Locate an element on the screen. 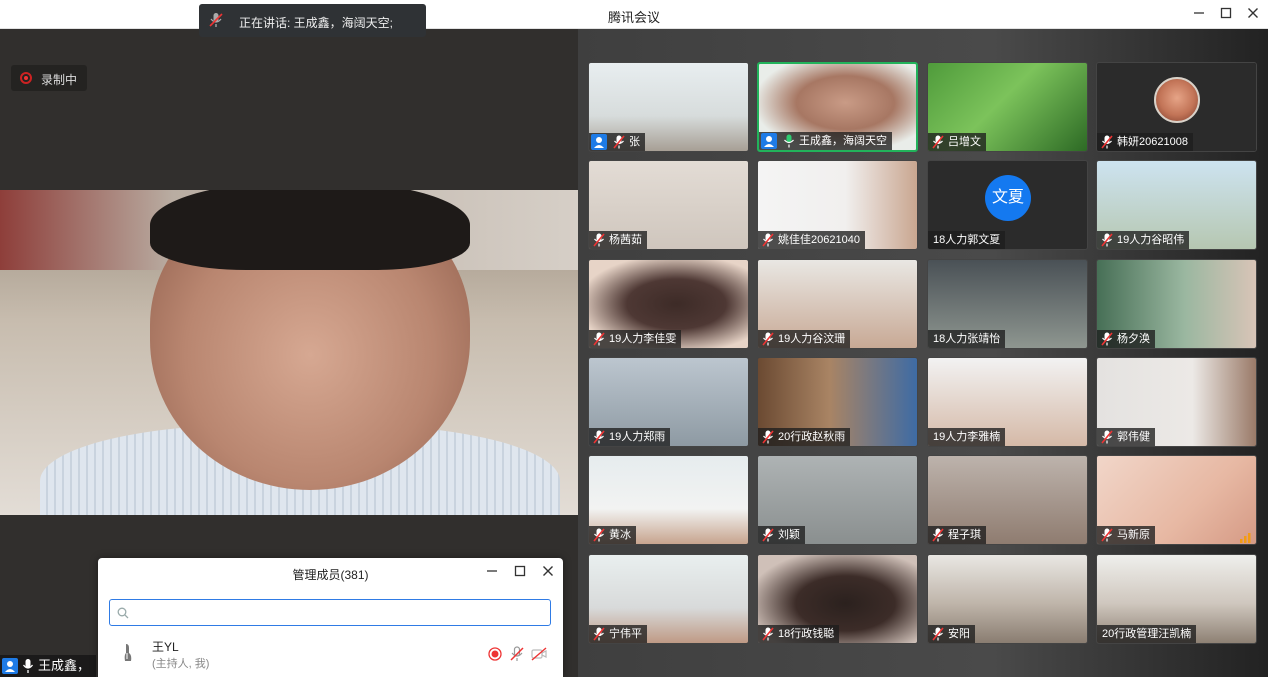 The image size is (1268, 677). participant-label: 19人力谷昭伟 is located at coordinates (1143, 240).